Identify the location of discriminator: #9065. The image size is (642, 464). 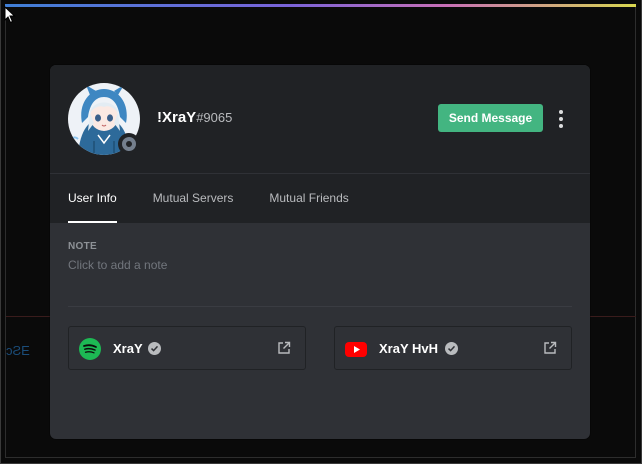
(214, 117).